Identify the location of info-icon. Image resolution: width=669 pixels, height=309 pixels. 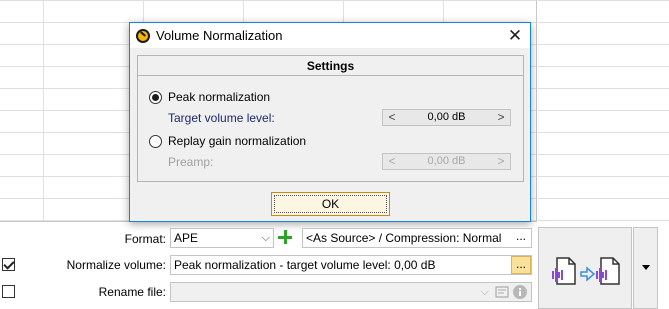
(520, 294).